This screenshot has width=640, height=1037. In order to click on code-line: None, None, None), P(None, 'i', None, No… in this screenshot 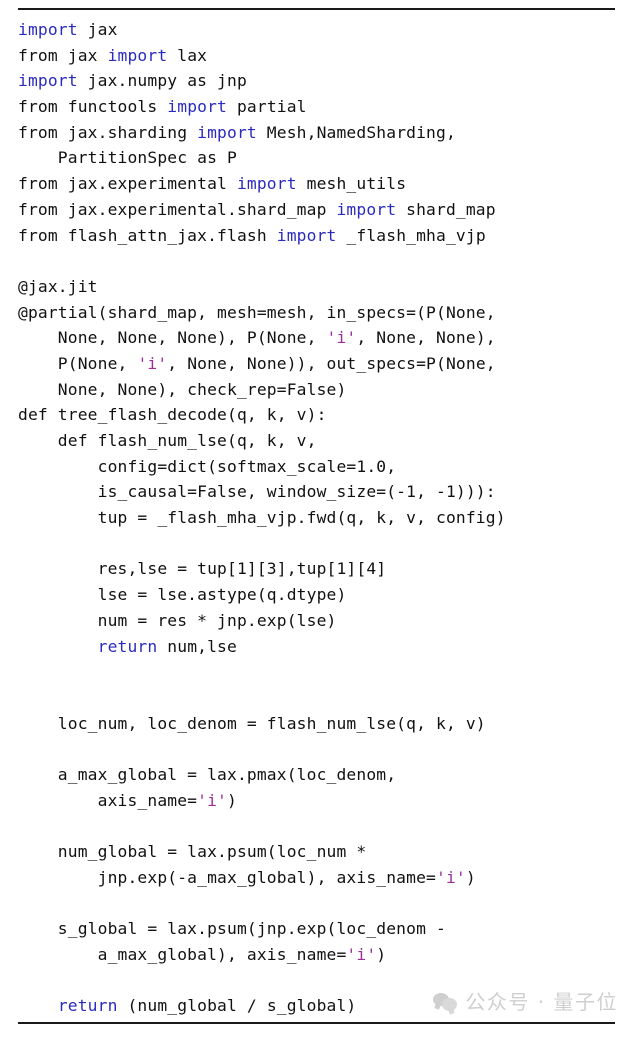, I will do `click(323, 338)`.